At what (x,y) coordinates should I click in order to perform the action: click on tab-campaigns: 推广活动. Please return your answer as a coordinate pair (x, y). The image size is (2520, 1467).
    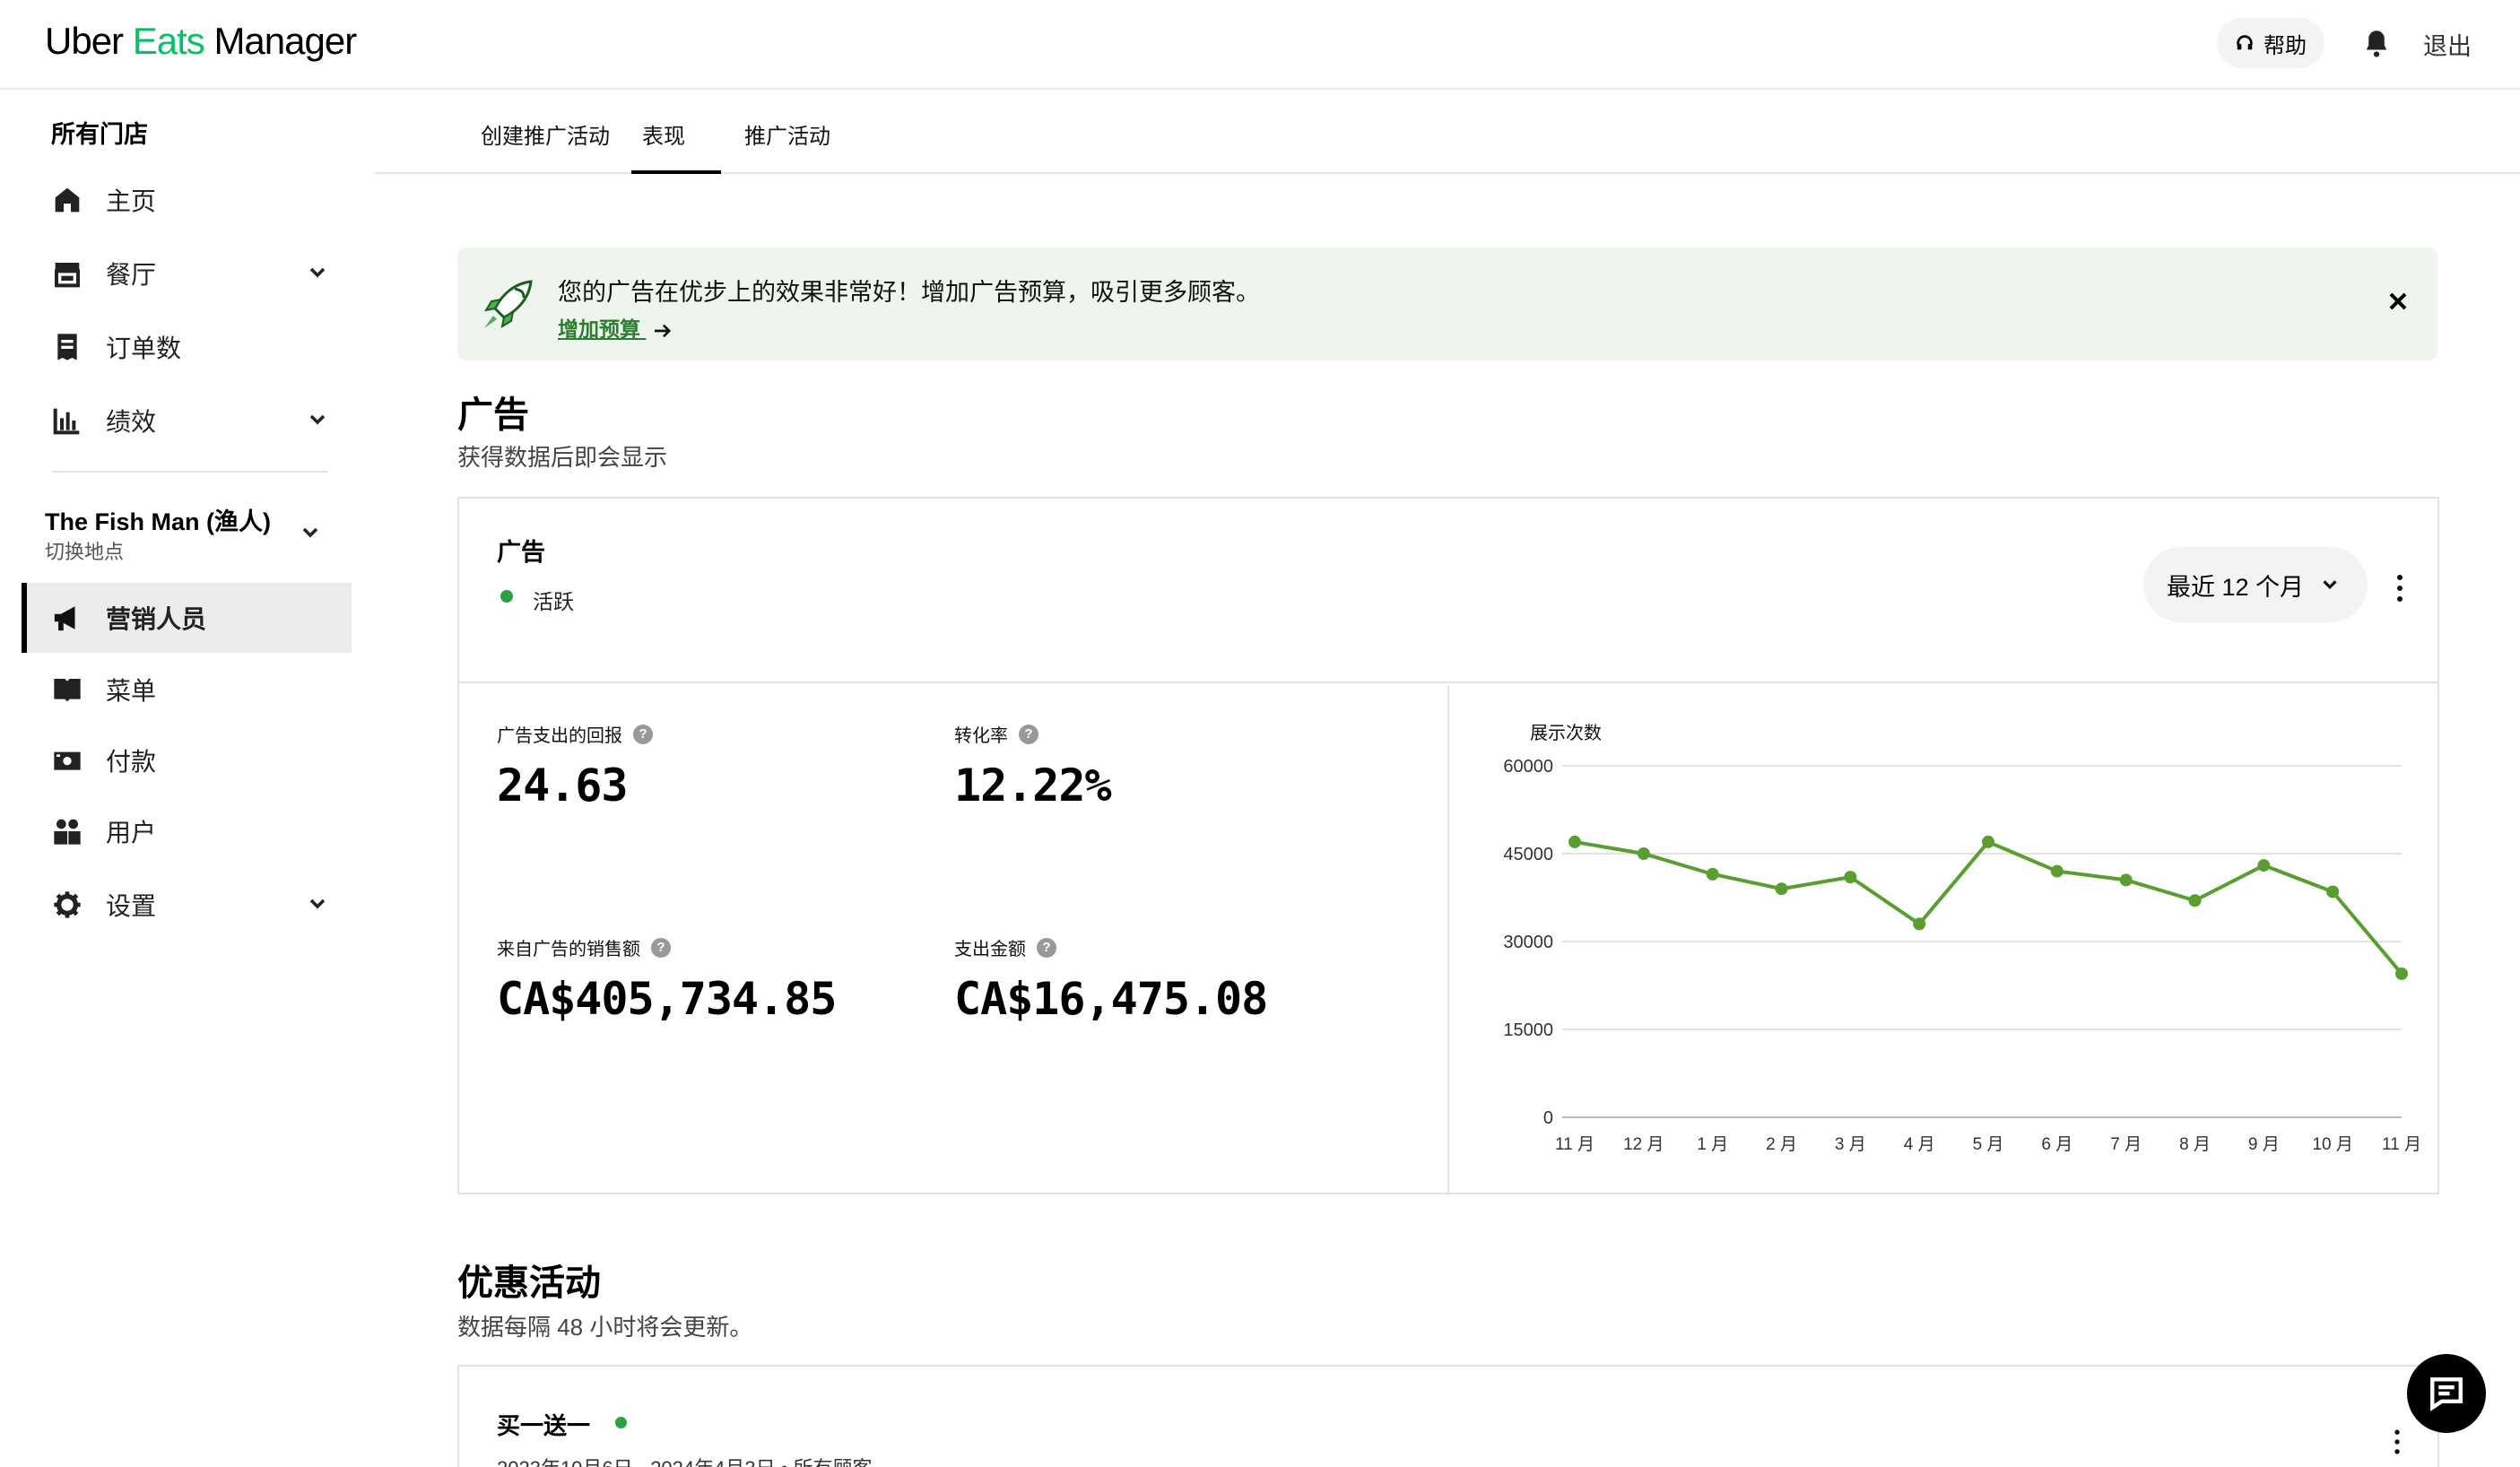
    Looking at the image, I should click on (787, 146).